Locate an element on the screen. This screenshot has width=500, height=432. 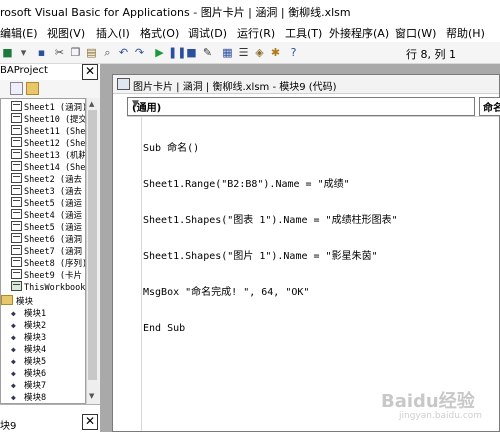
project-explorer-title: BAProject is located at coordinates (24, 70).